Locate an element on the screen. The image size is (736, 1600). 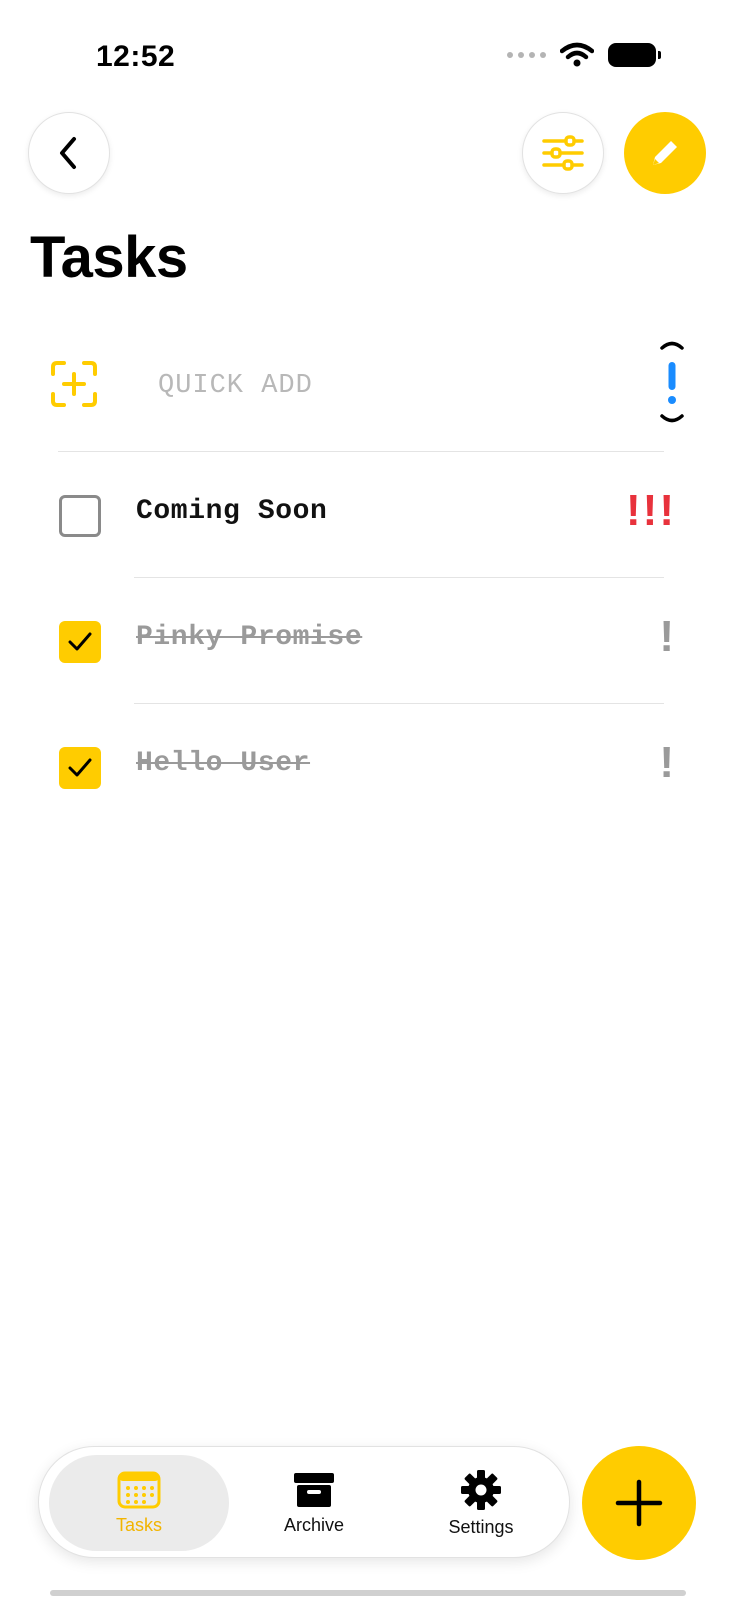
priority-stepper is located at coordinates (672, 386).